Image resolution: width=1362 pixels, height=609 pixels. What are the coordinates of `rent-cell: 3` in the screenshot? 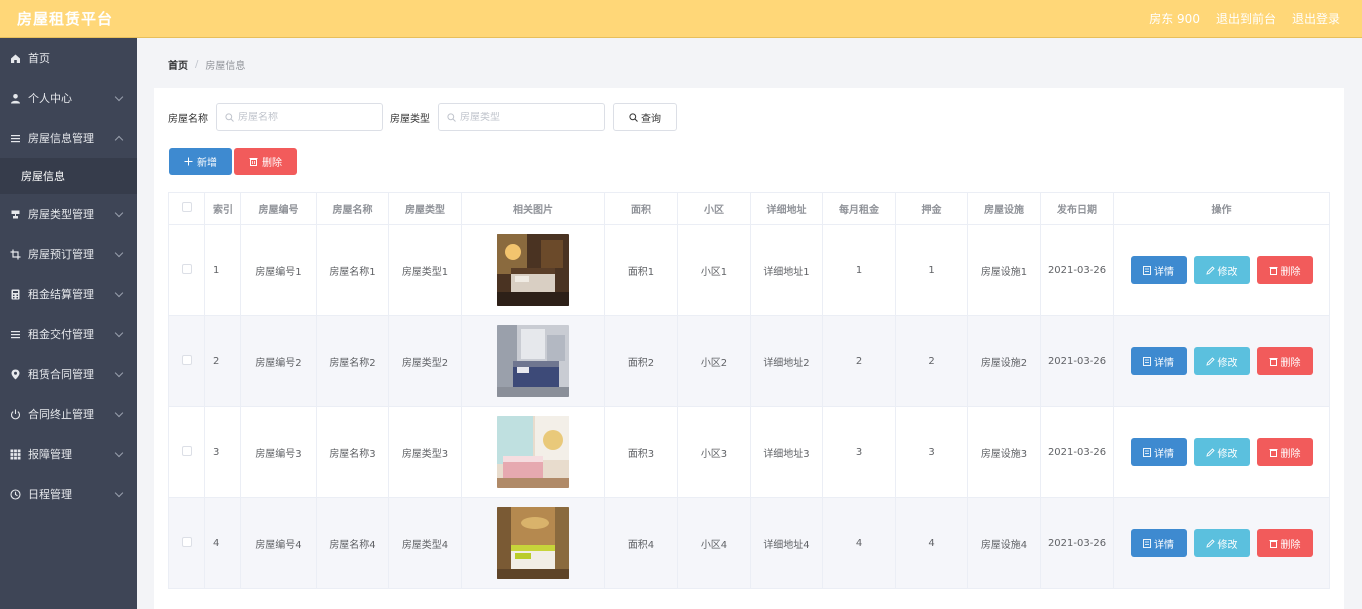 It's located at (859, 452).